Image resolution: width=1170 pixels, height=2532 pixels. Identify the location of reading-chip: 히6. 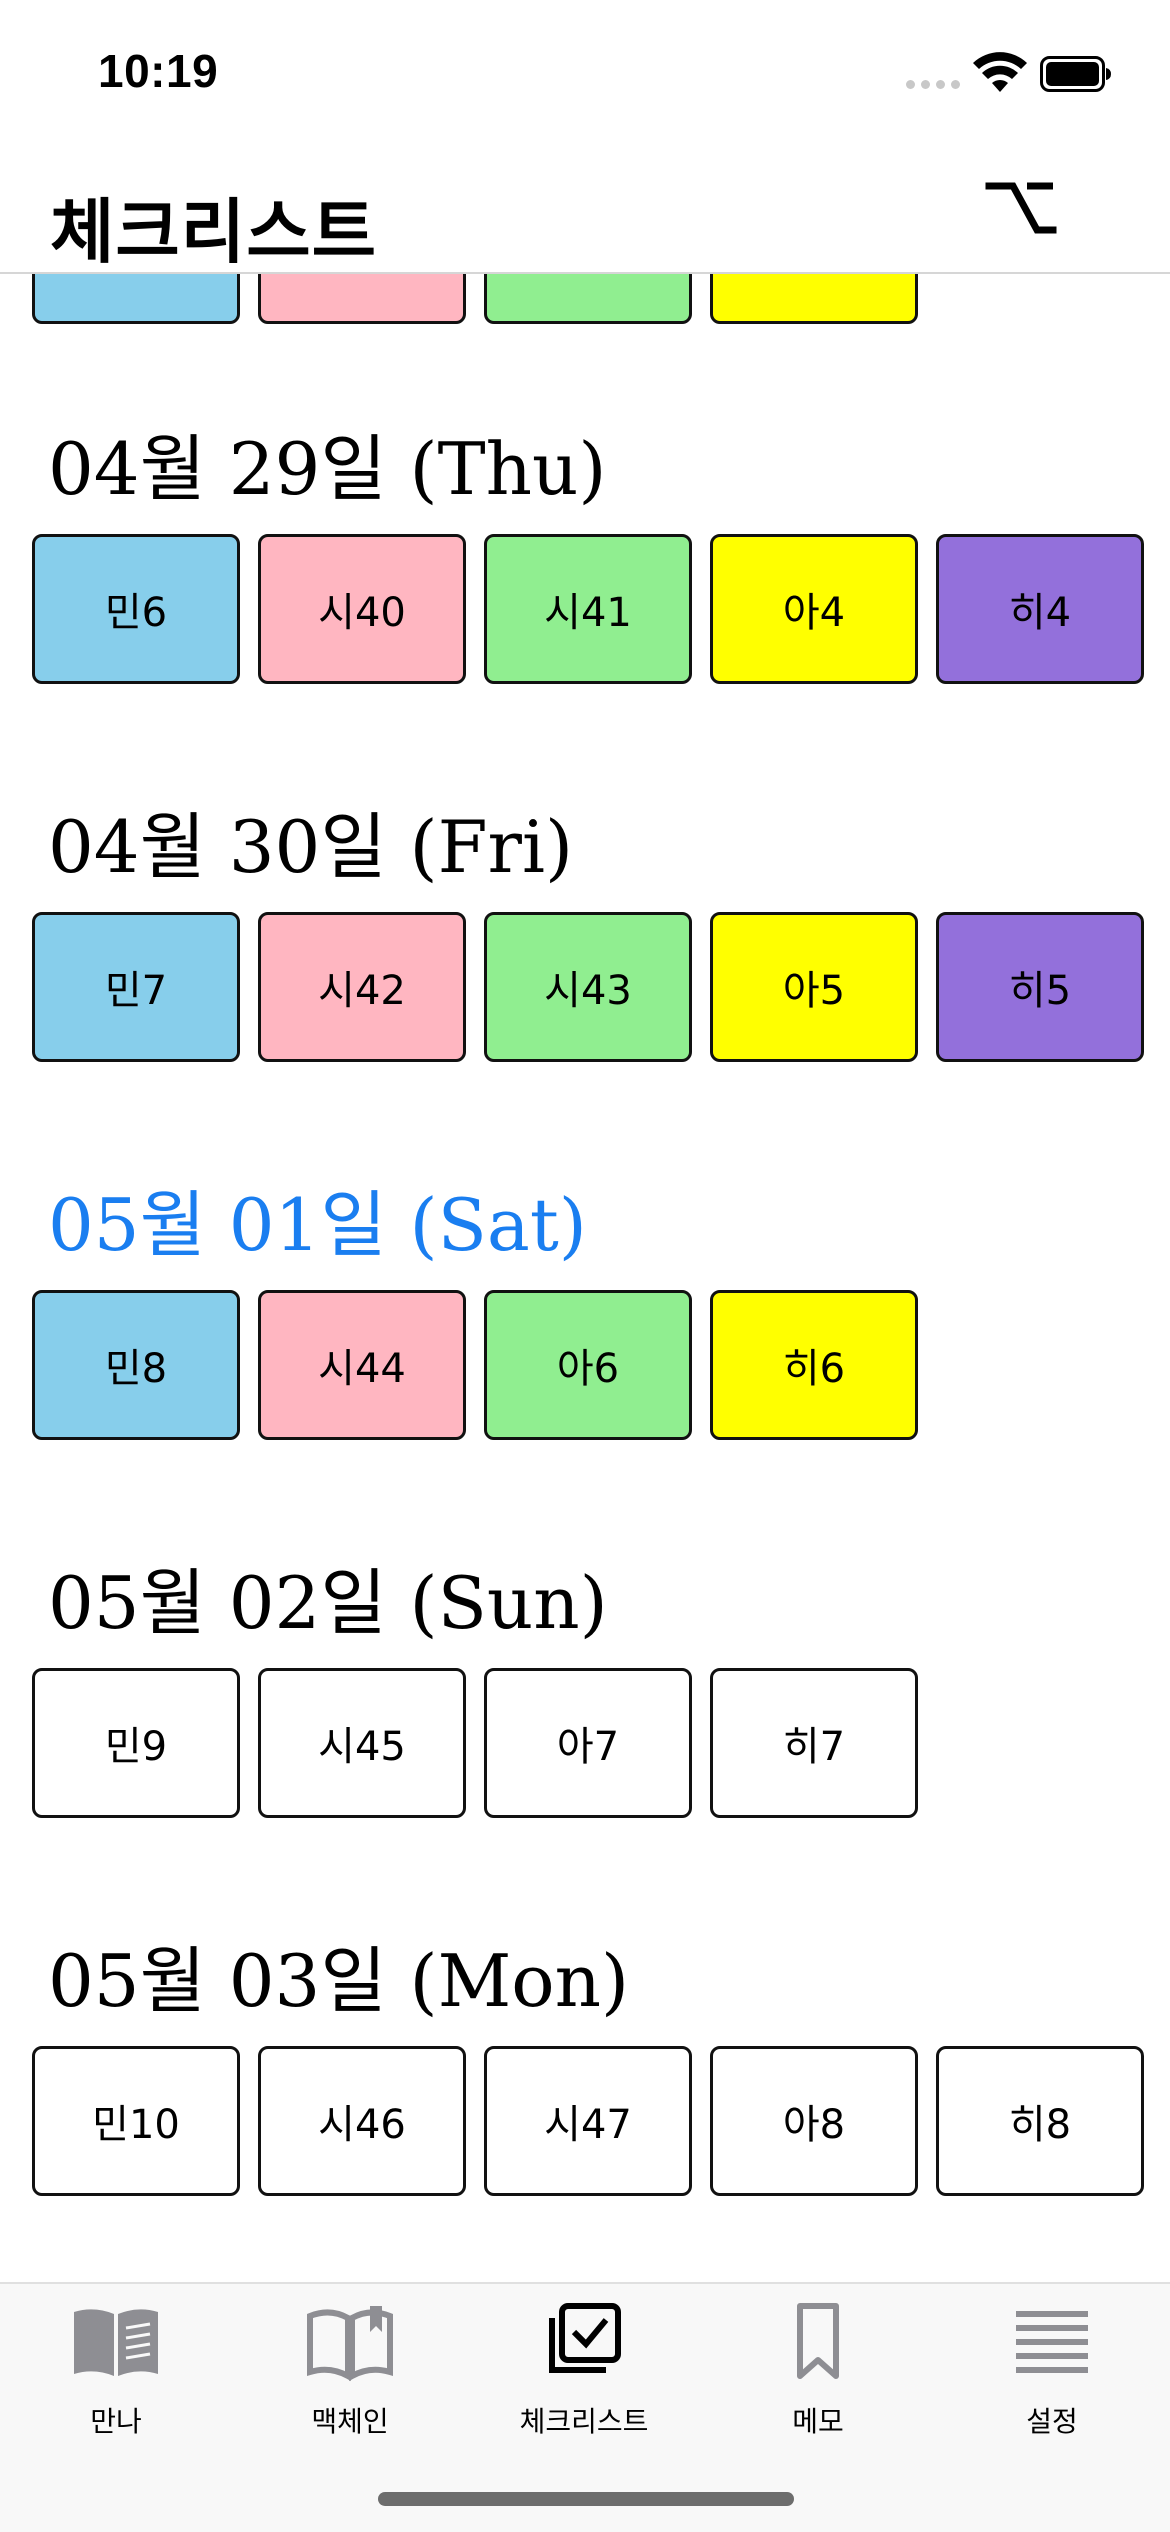
(814, 1365).